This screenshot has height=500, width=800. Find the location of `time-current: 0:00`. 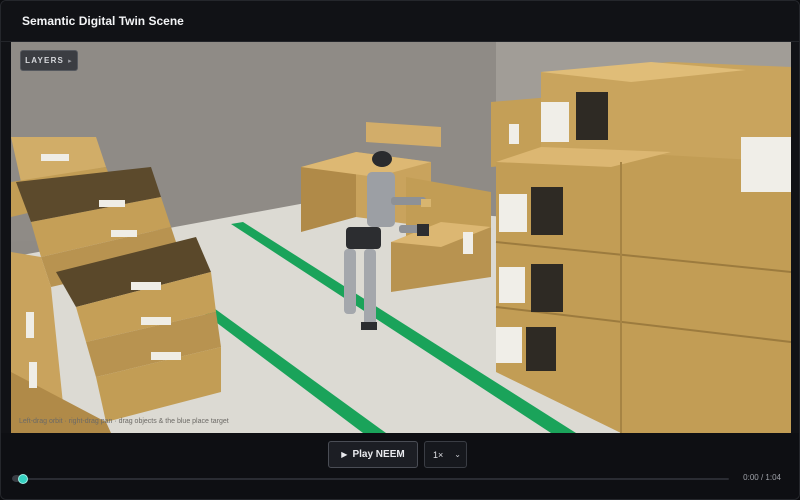

time-current: 0:00 is located at coordinates (751, 477).